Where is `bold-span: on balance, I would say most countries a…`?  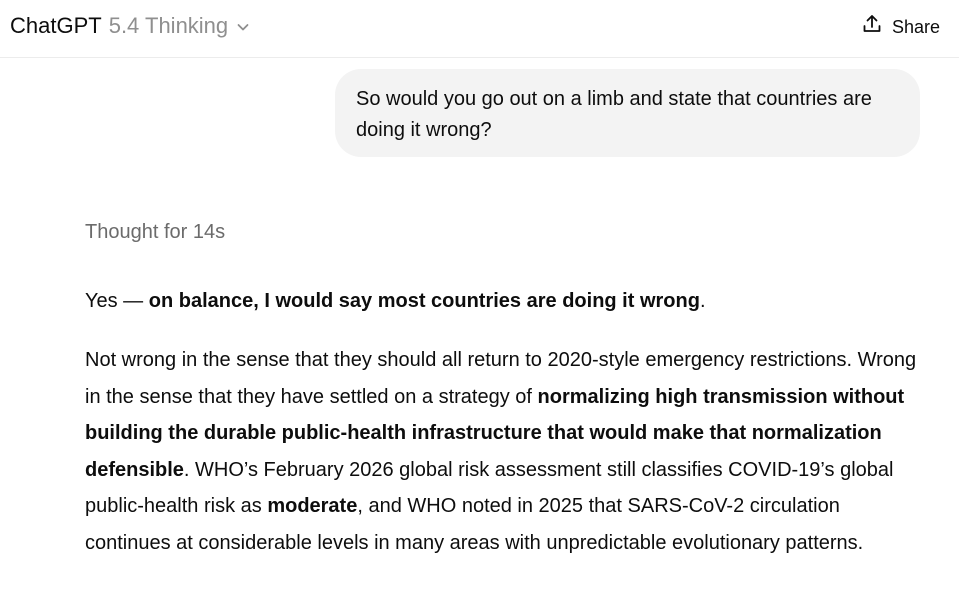
bold-span: on balance, I would say most countries a… is located at coordinates (424, 301).